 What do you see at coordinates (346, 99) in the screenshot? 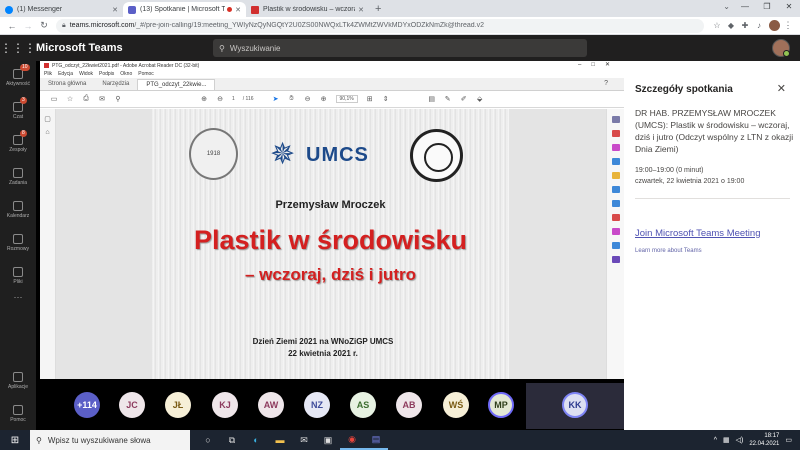
I see `zoom-level: 90,1%` at bounding box center [346, 99].